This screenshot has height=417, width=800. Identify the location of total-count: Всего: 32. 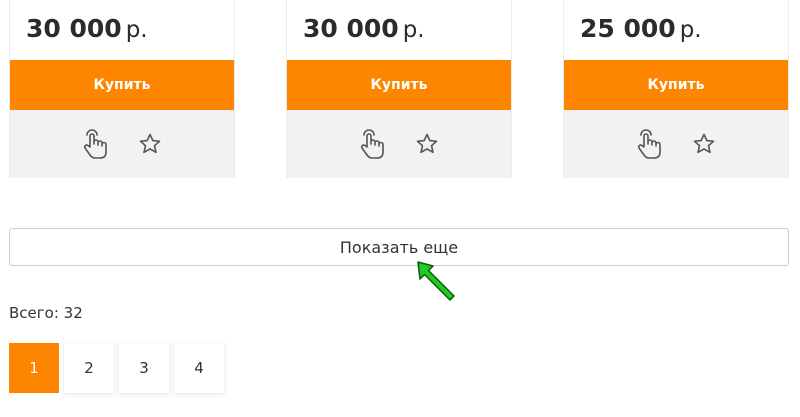
(46, 313).